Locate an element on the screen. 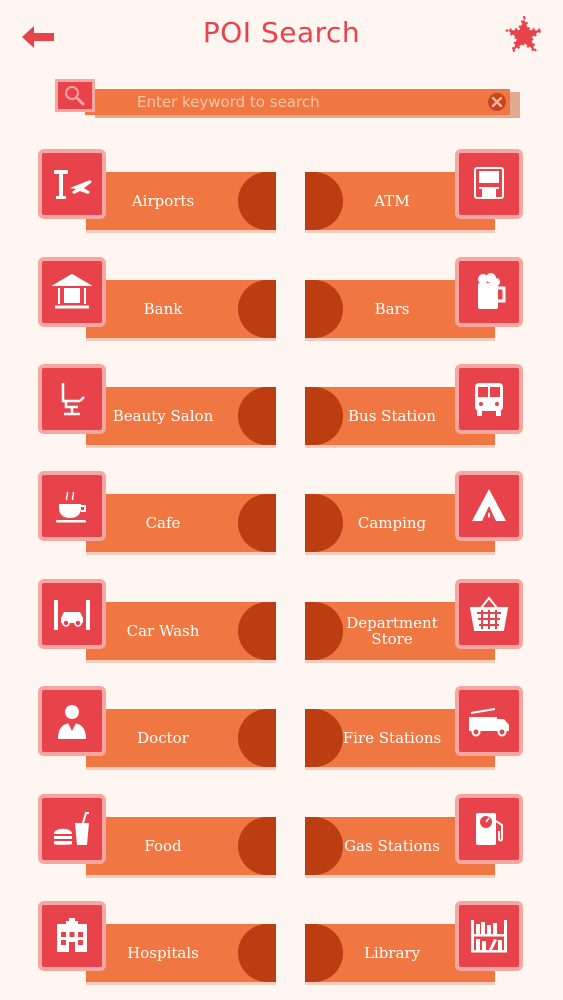 This screenshot has height=1000, width=563. category-label: ATM is located at coordinates (392, 201).